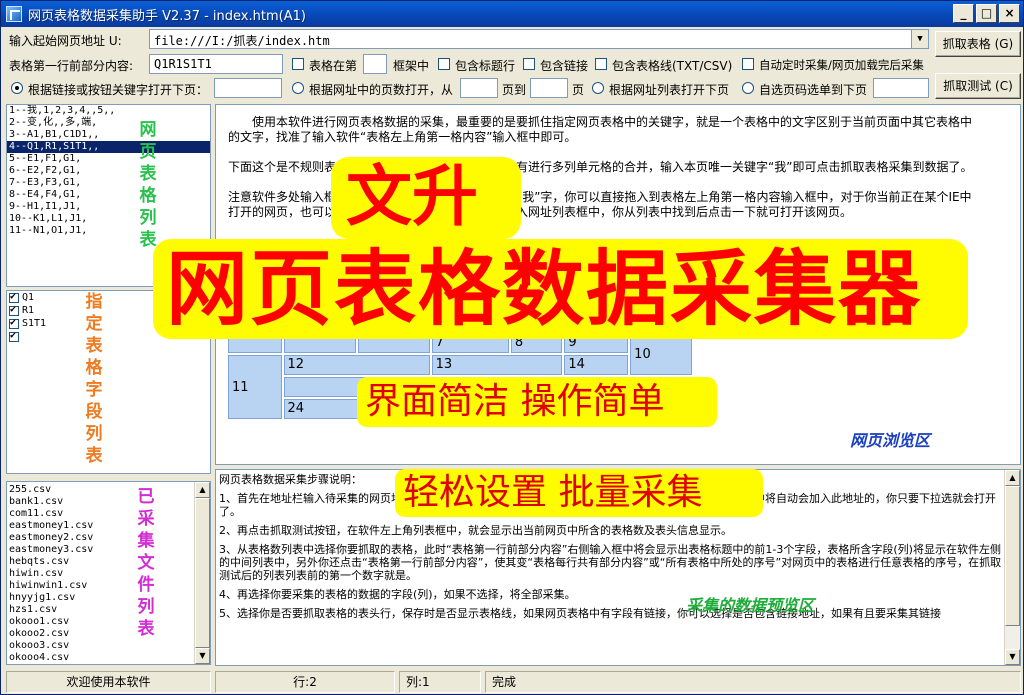 The width and height of the screenshot is (1024, 695). I want to click on list-item: bank1.csv, so click(108, 502).